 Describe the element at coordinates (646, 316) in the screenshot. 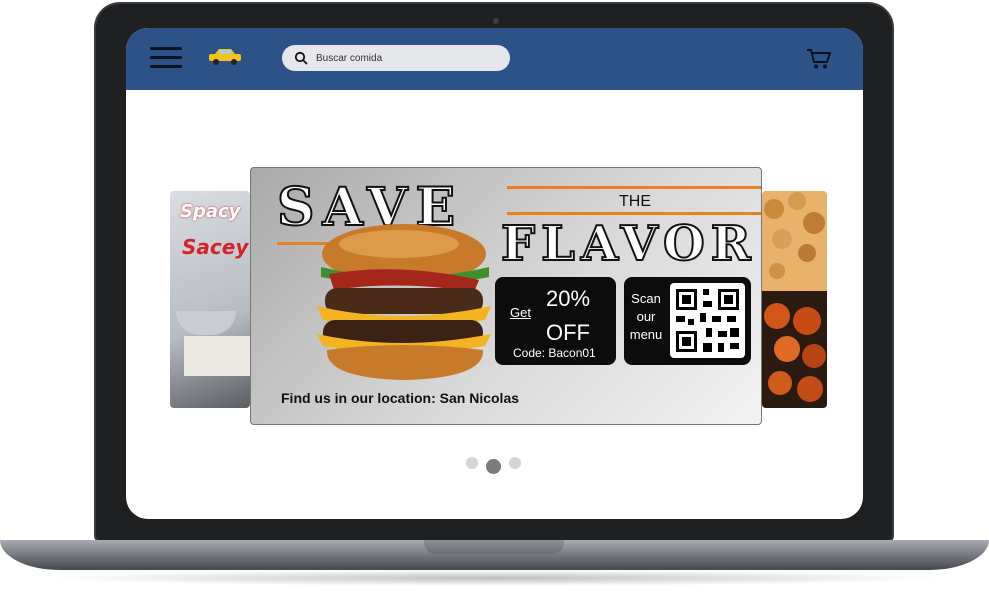

I see `qr-text: Scan our menu` at that location.